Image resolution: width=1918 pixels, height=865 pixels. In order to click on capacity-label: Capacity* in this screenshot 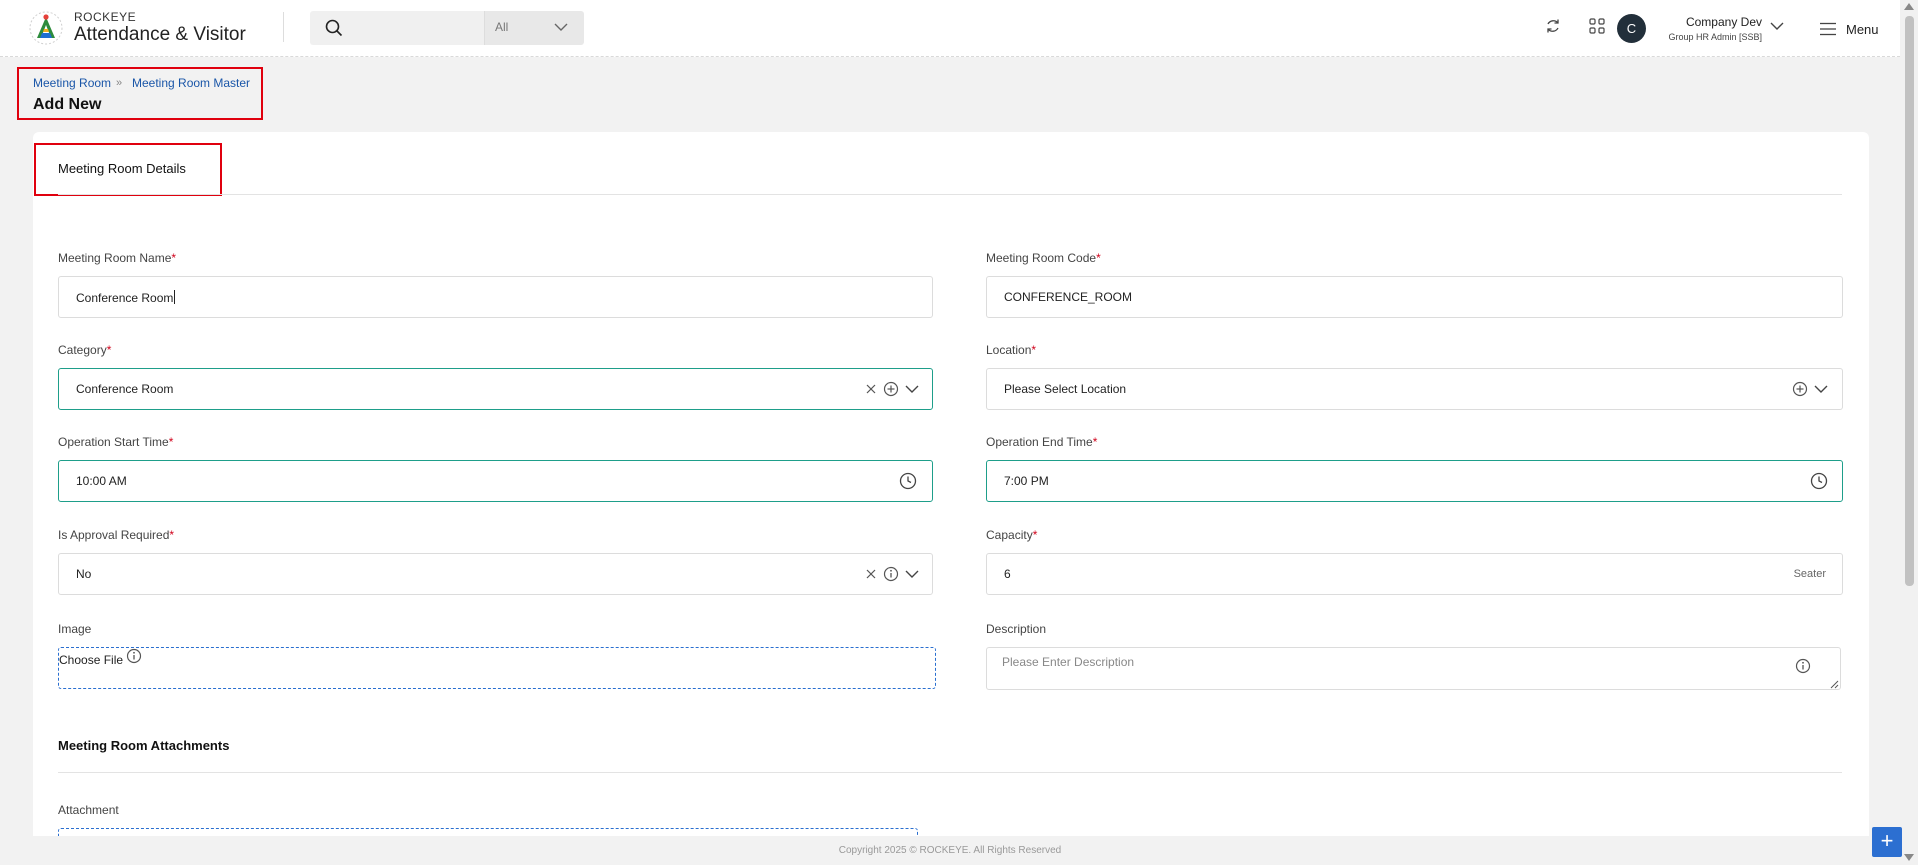, I will do `click(1011, 535)`.